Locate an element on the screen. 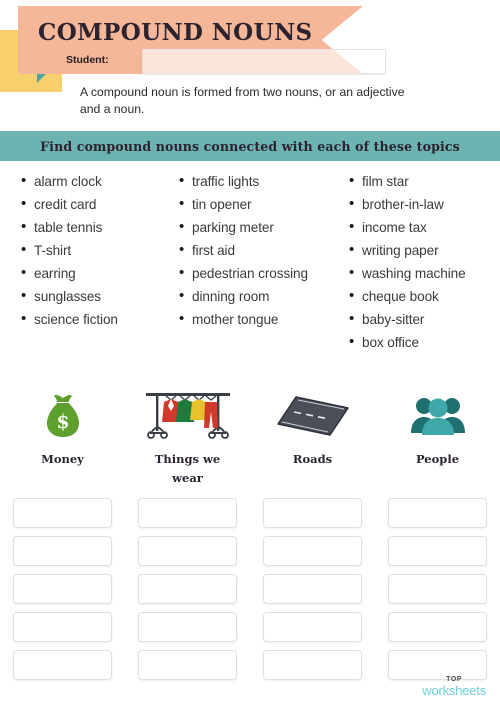 This screenshot has height=707, width=500. word-list-item: traffic lights is located at coordinates (260, 181).